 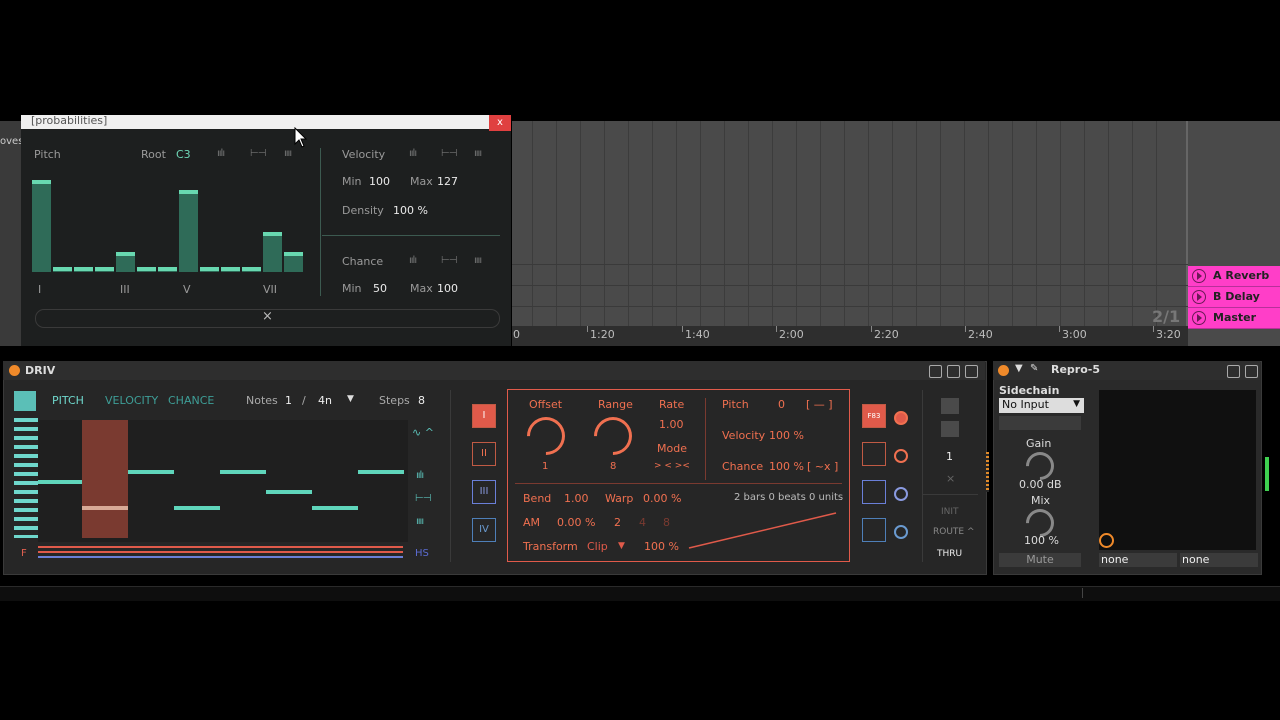 I want to click on mode-value: > < ><, so click(x=672, y=466).